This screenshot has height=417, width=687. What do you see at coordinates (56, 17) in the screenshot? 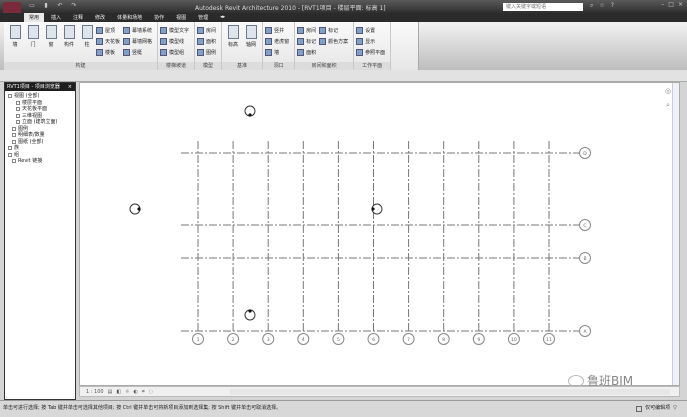
I see `tab-1: 插入` at bounding box center [56, 17].